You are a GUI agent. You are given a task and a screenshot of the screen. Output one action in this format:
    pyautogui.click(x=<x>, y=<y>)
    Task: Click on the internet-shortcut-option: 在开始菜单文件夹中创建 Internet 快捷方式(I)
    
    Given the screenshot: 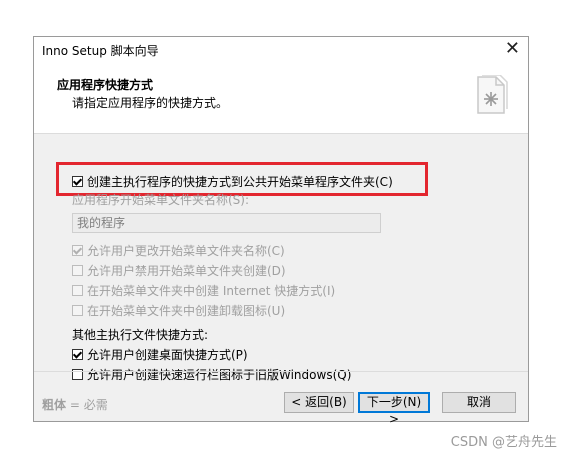 What is the action you would take?
    pyautogui.click(x=203, y=290)
    